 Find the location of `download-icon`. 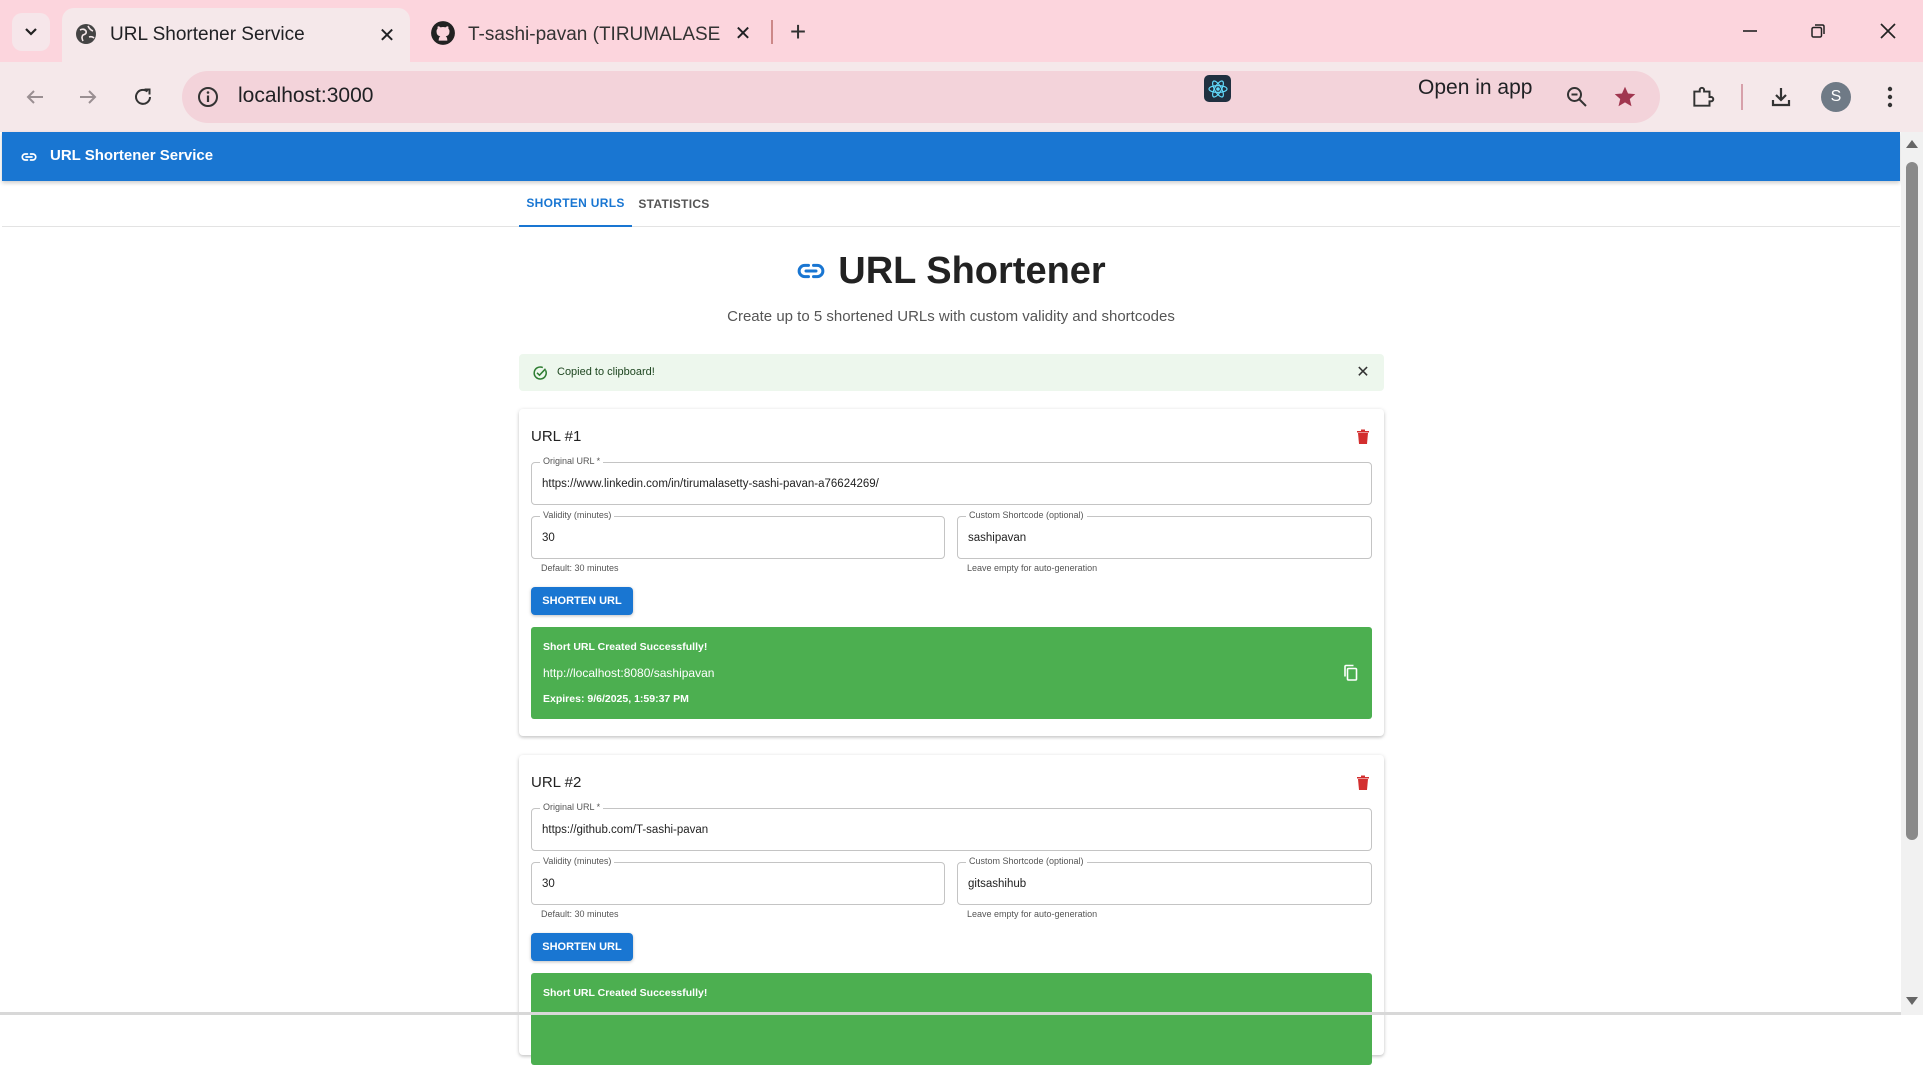

download-icon is located at coordinates (1781, 97).